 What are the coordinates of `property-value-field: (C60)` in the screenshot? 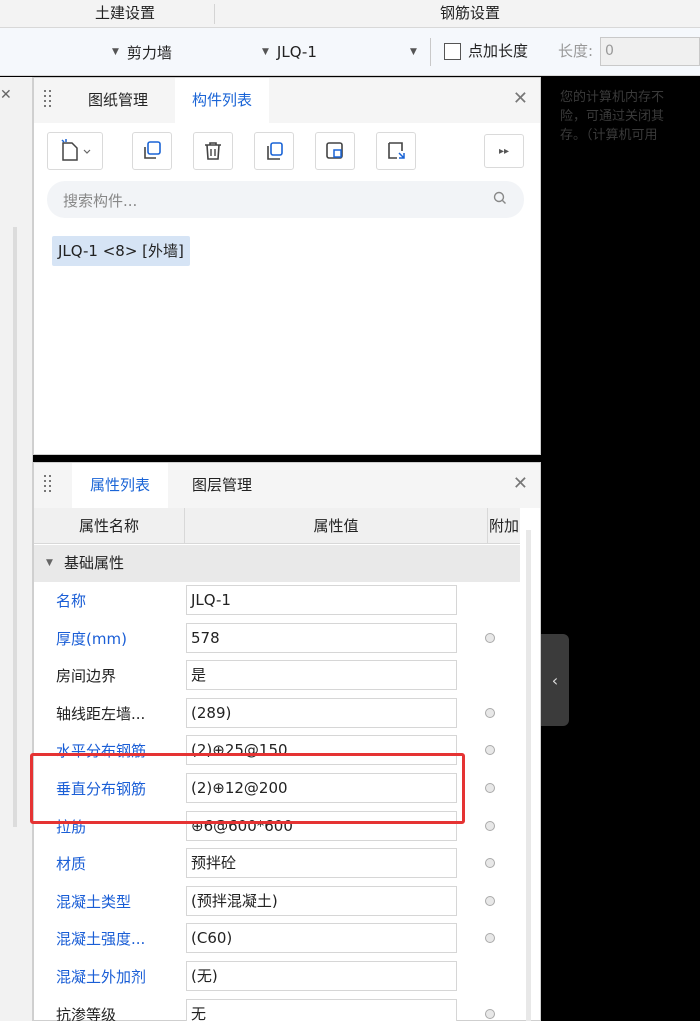 It's located at (321, 938).